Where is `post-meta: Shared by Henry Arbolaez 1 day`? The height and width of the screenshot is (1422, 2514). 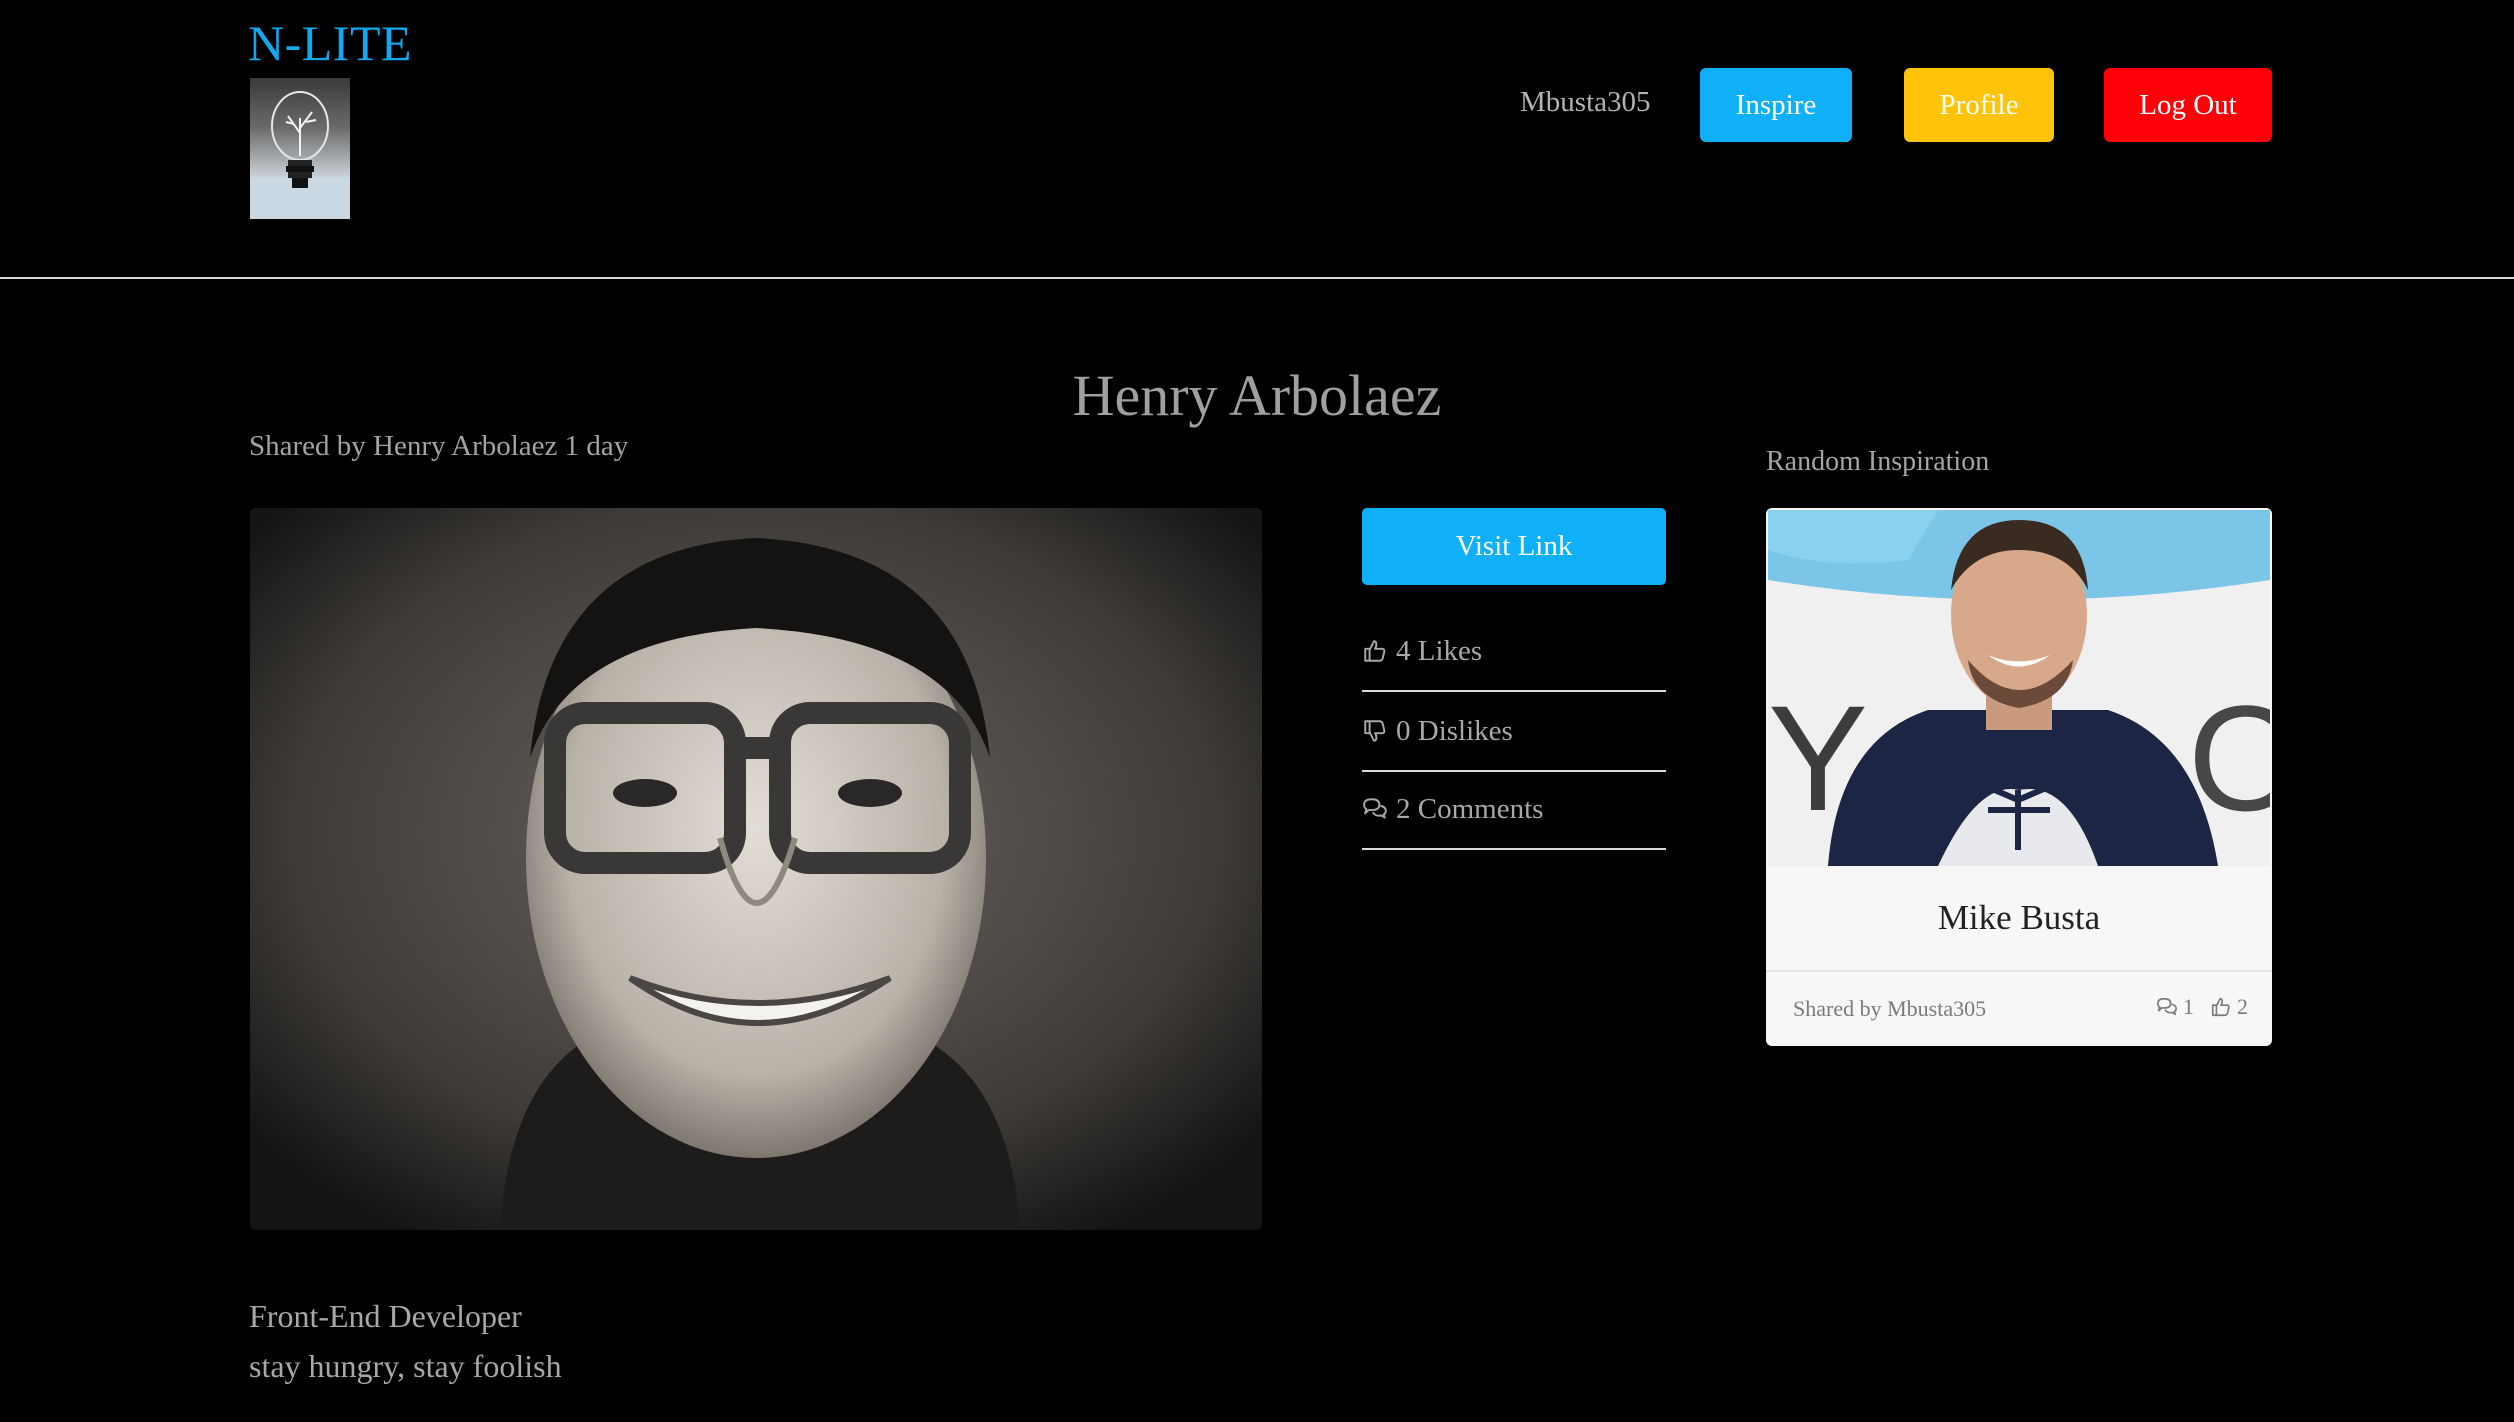
post-meta: Shared by Henry Arbolaez 1 day is located at coordinates (439, 446).